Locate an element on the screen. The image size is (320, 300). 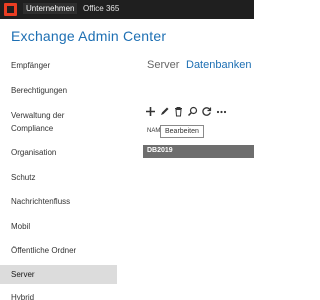
tab-datenbanken: Datenbanken is located at coordinates (218, 65).